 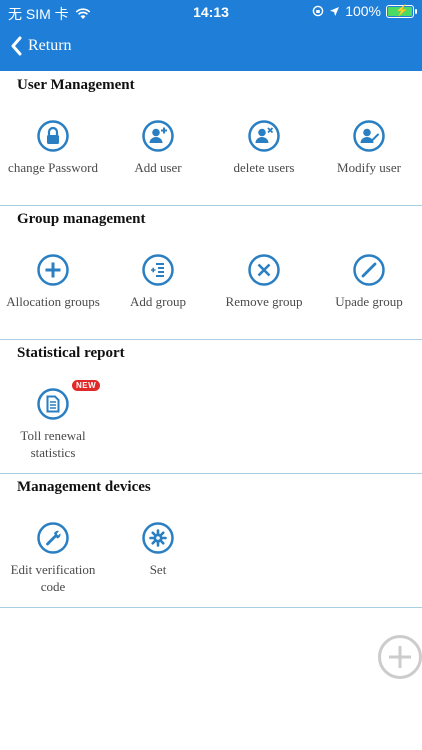 I want to click on item-label: Toll renewal statistics, so click(x=53, y=444).